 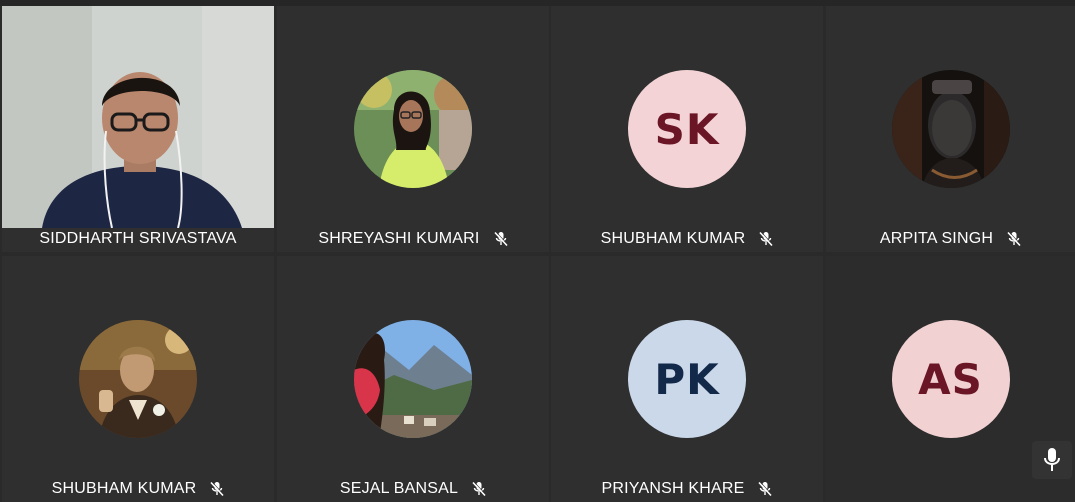 What do you see at coordinates (673, 488) in the screenshot?
I see `participant-name: PRIYANSH KHARE` at bounding box center [673, 488].